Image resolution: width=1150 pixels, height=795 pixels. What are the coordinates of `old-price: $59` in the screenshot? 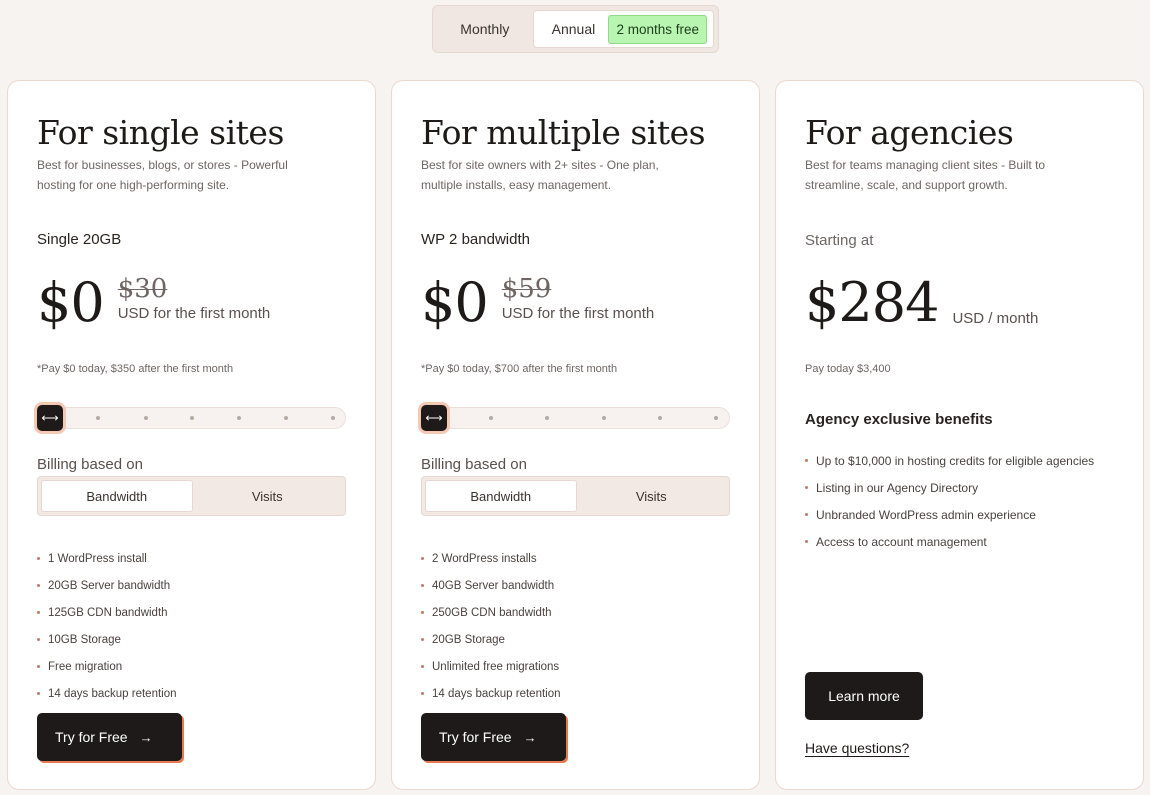 It's located at (526, 289).